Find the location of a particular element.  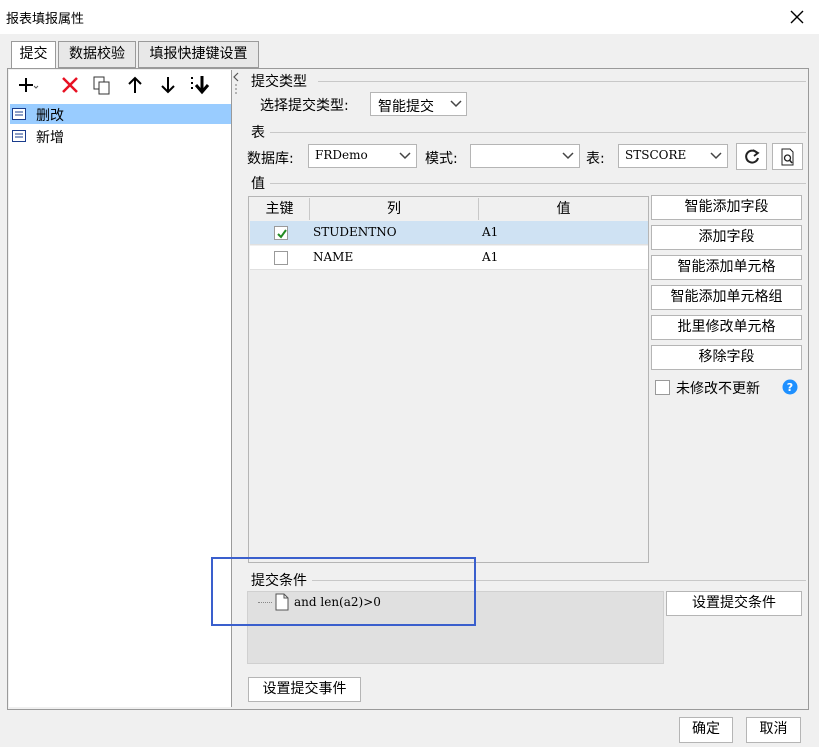

column-header-key: 主键 is located at coordinates (280, 209).